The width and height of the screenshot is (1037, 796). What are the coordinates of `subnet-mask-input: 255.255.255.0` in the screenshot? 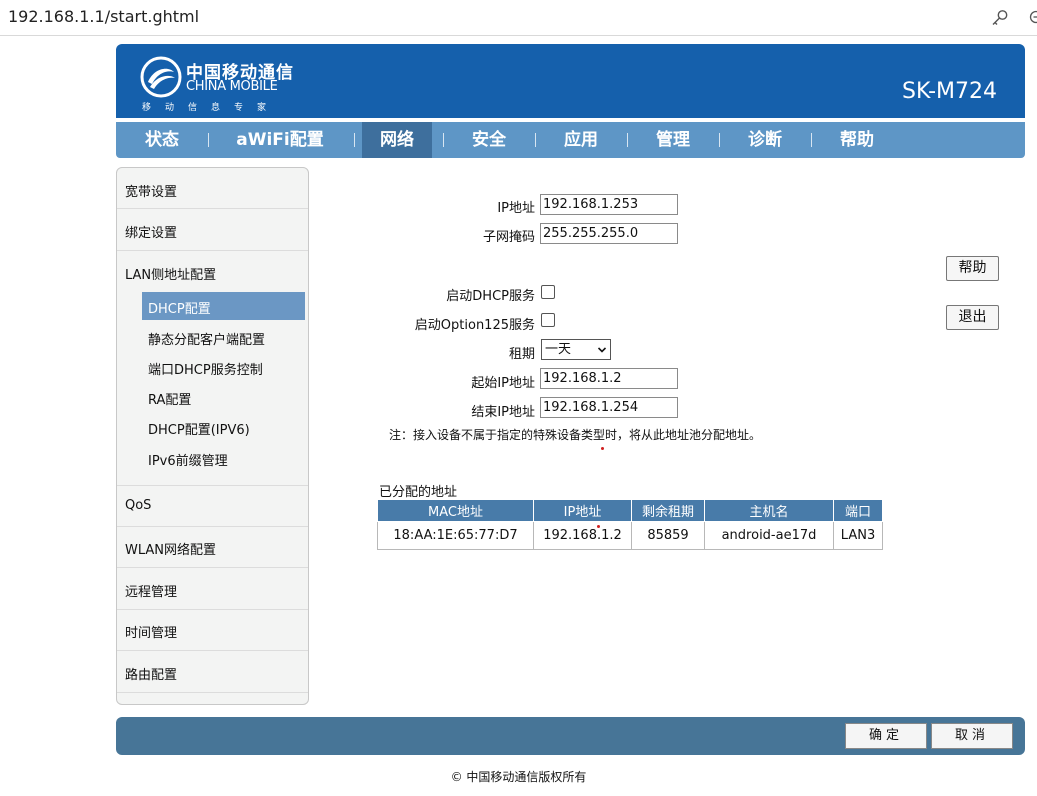 It's located at (609, 233).